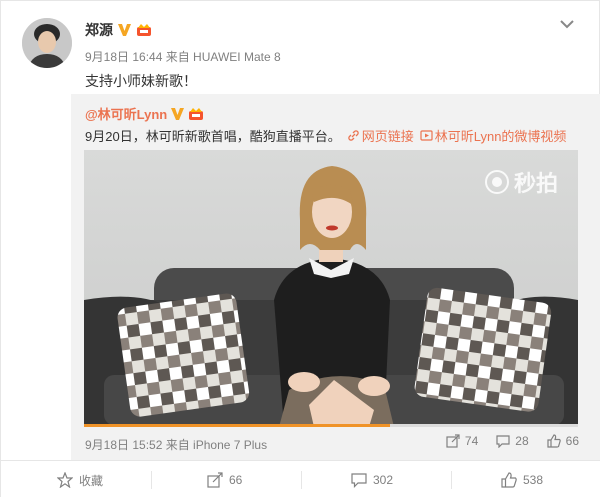 This screenshot has height=497, width=600. Describe the element at coordinates (47, 43) in the screenshot. I see `avatar` at that location.